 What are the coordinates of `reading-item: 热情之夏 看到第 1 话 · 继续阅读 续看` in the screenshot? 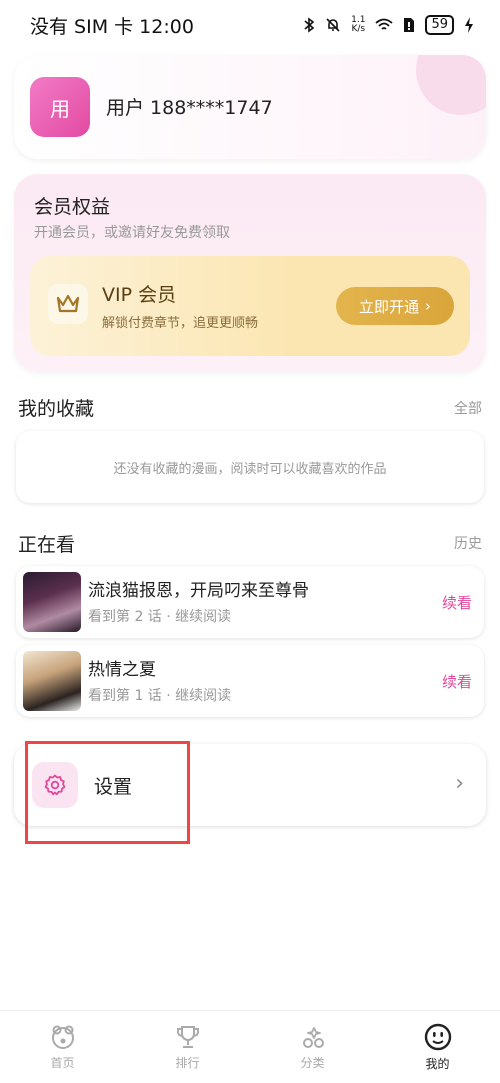 It's located at (250, 681).